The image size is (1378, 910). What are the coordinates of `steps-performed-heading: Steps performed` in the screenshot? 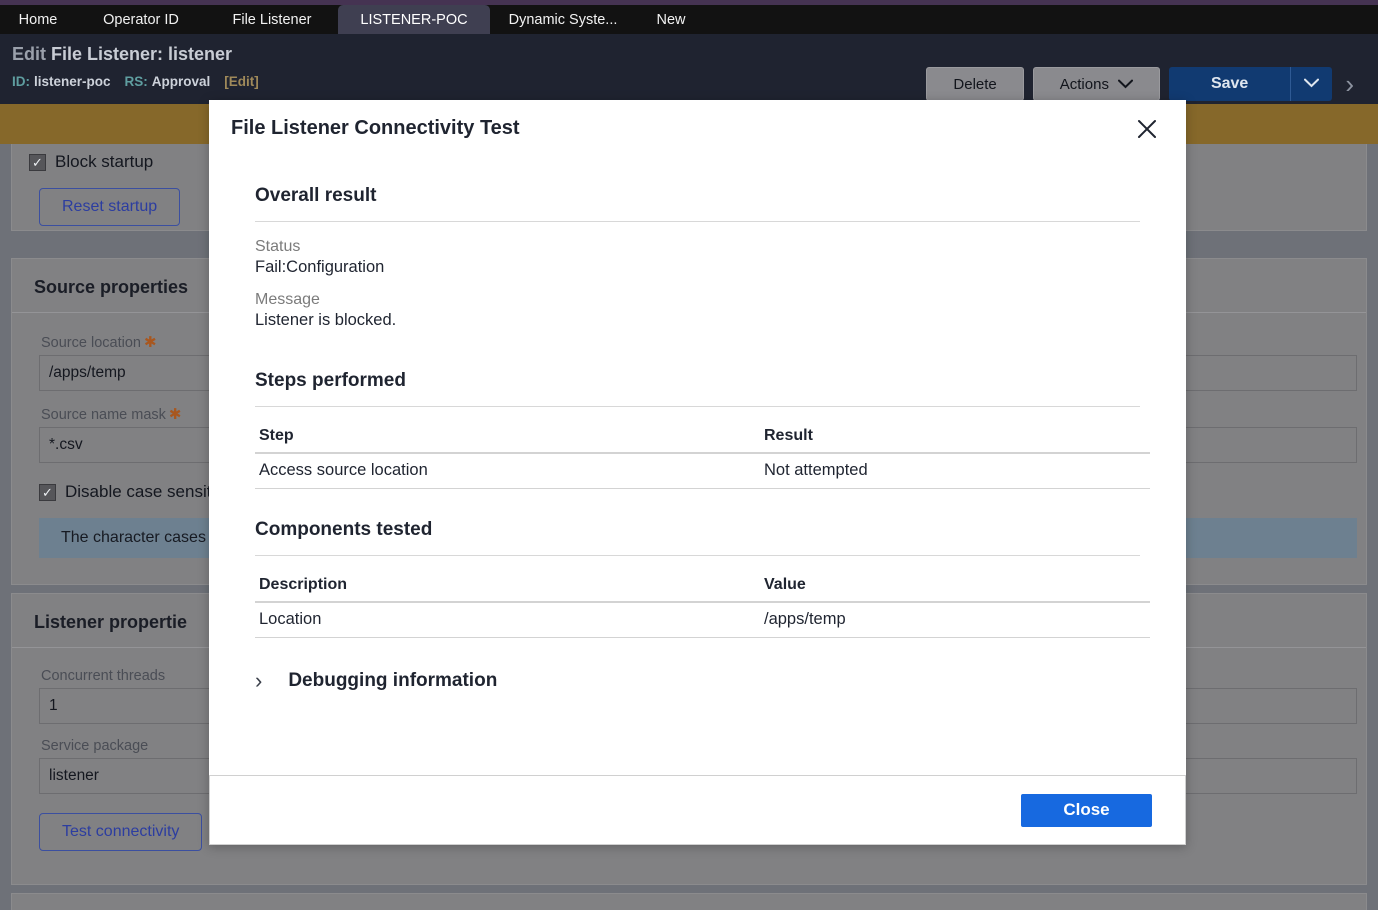 It's located at (697, 368).